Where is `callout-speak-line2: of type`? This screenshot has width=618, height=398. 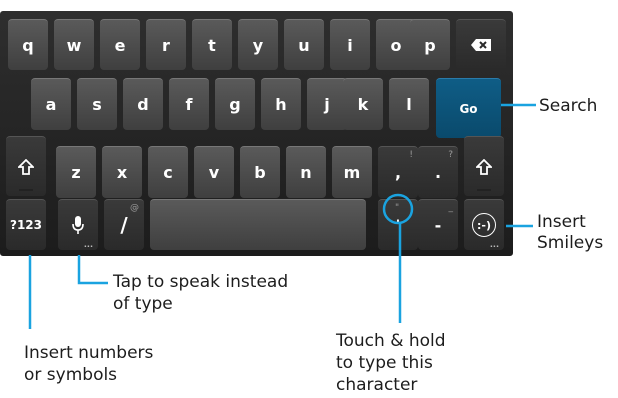
callout-speak-line2: of type is located at coordinates (143, 304).